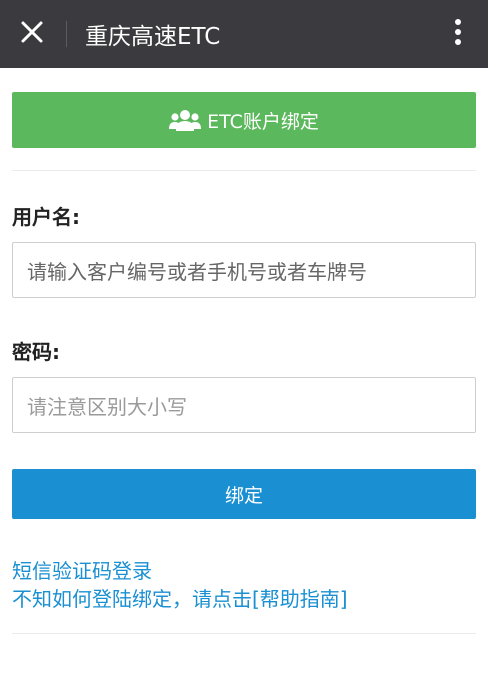  I want to click on username-placeholder: 请输入客户编号或者手机号或者车牌号, so click(197, 271).